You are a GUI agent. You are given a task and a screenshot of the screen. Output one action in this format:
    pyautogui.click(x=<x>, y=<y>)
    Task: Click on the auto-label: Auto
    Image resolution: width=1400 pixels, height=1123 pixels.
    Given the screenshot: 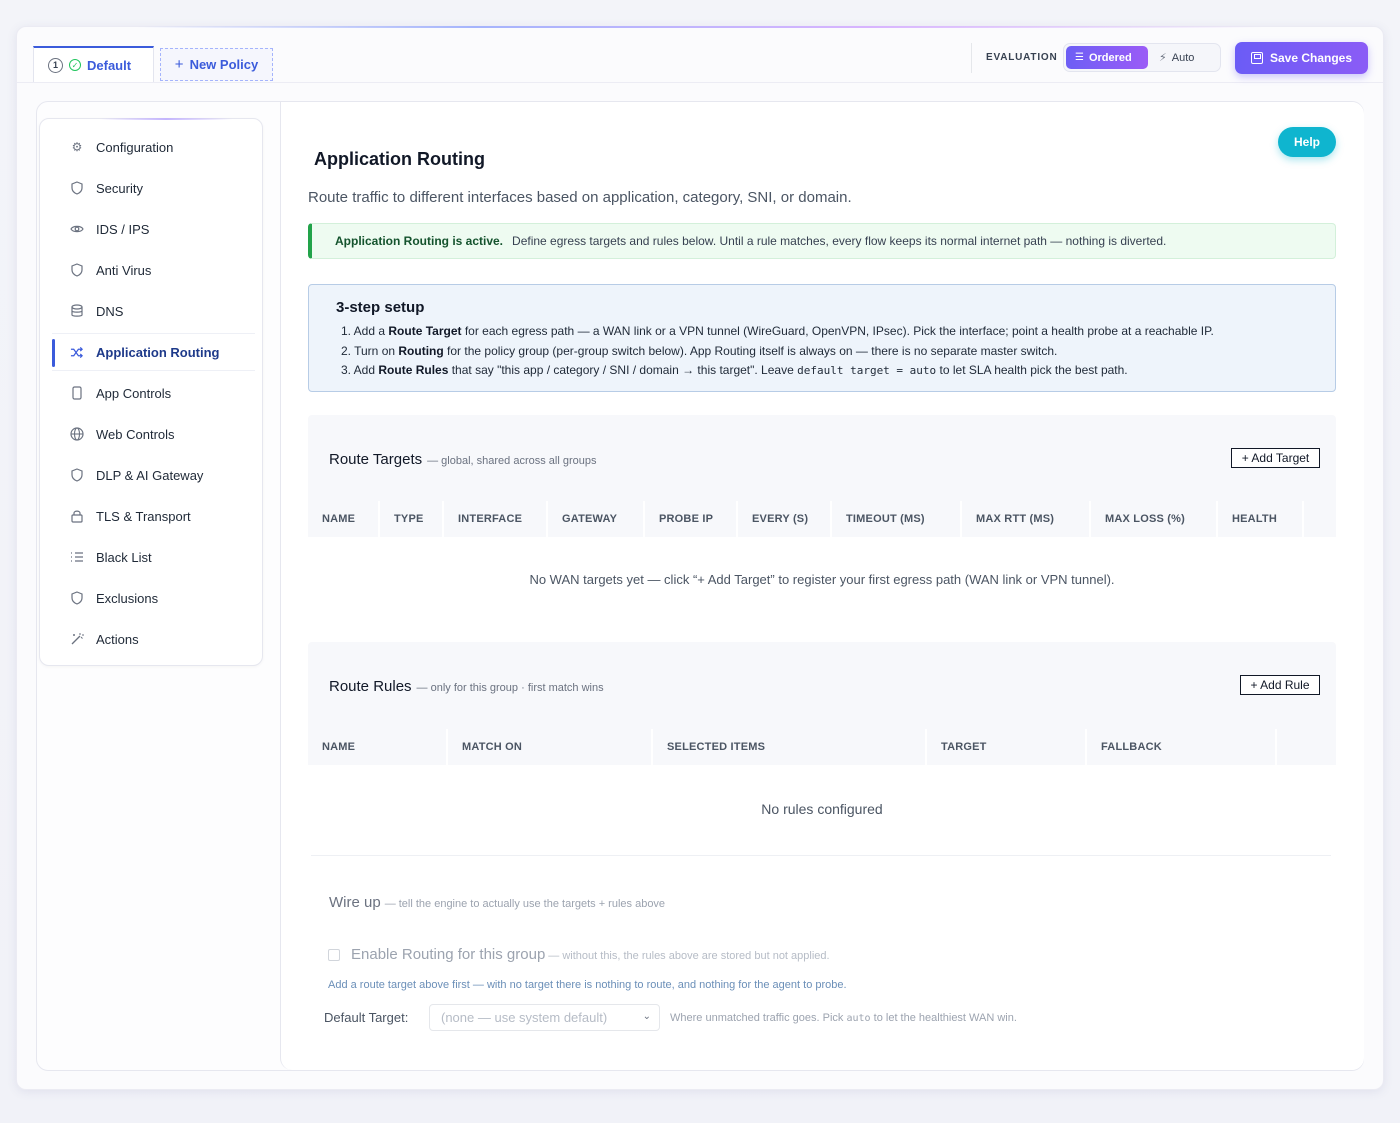 What is the action you would take?
    pyautogui.click(x=1183, y=57)
    